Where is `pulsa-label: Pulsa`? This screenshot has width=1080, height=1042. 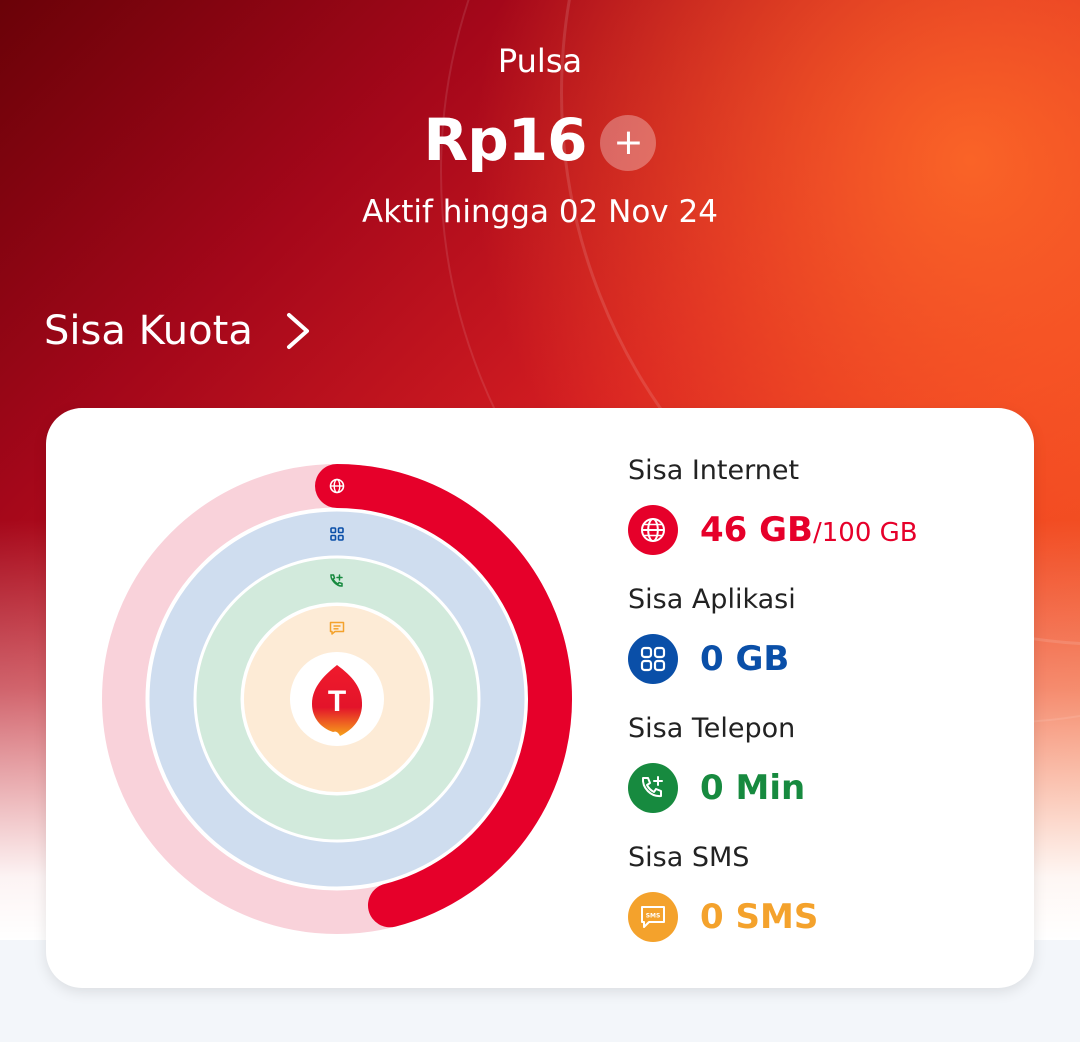
pulsa-label: Pulsa is located at coordinates (540, 61).